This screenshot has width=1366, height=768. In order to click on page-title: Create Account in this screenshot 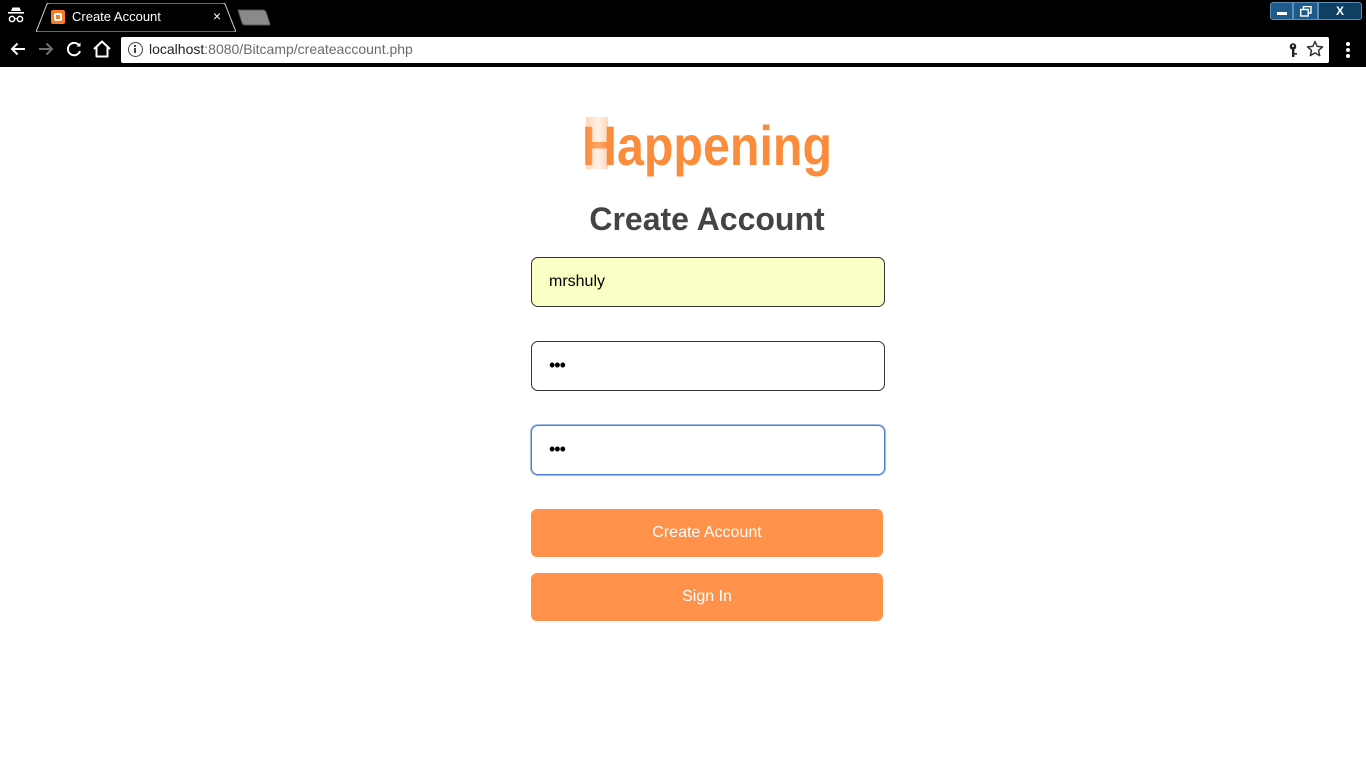, I will do `click(707, 219)`.